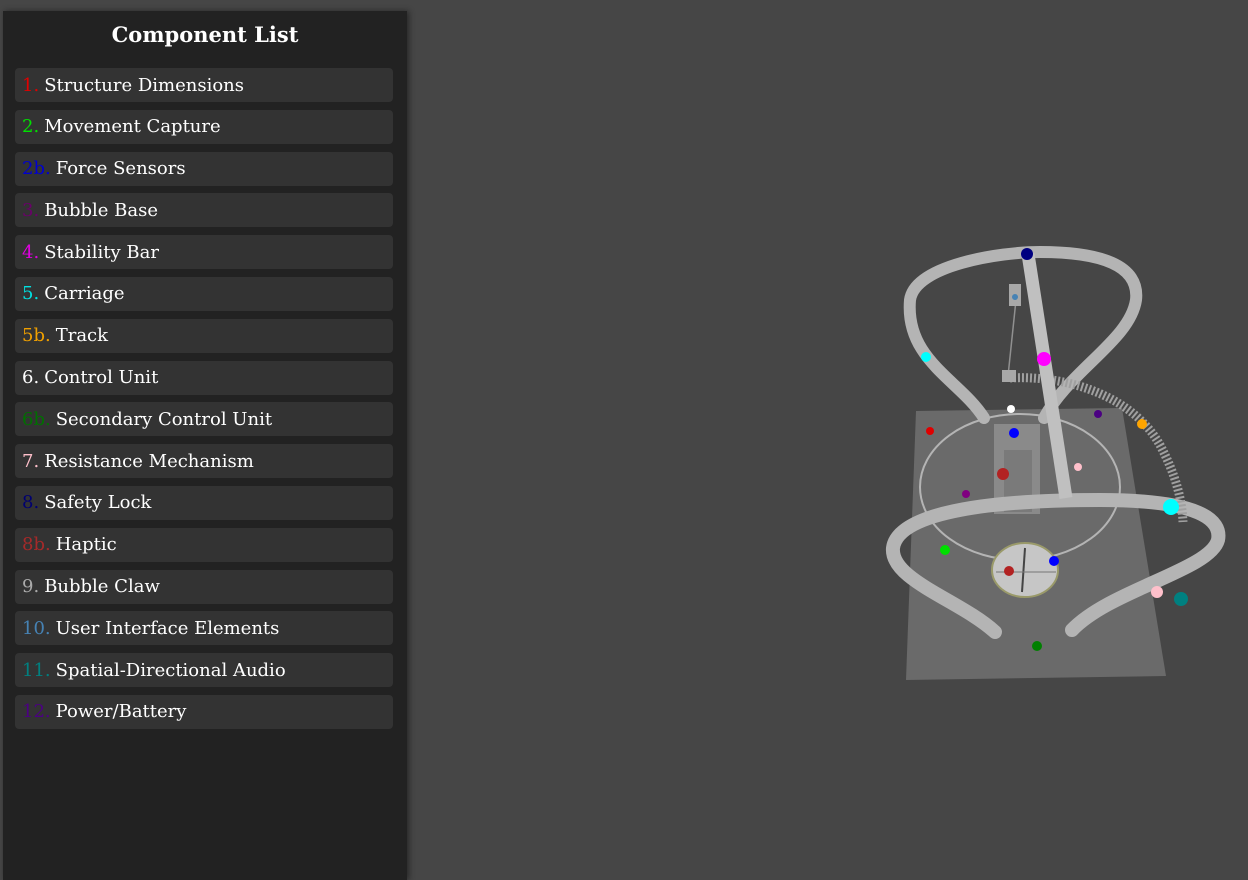  I want to click on component-label: Bubble Claw, so click(102, 587).